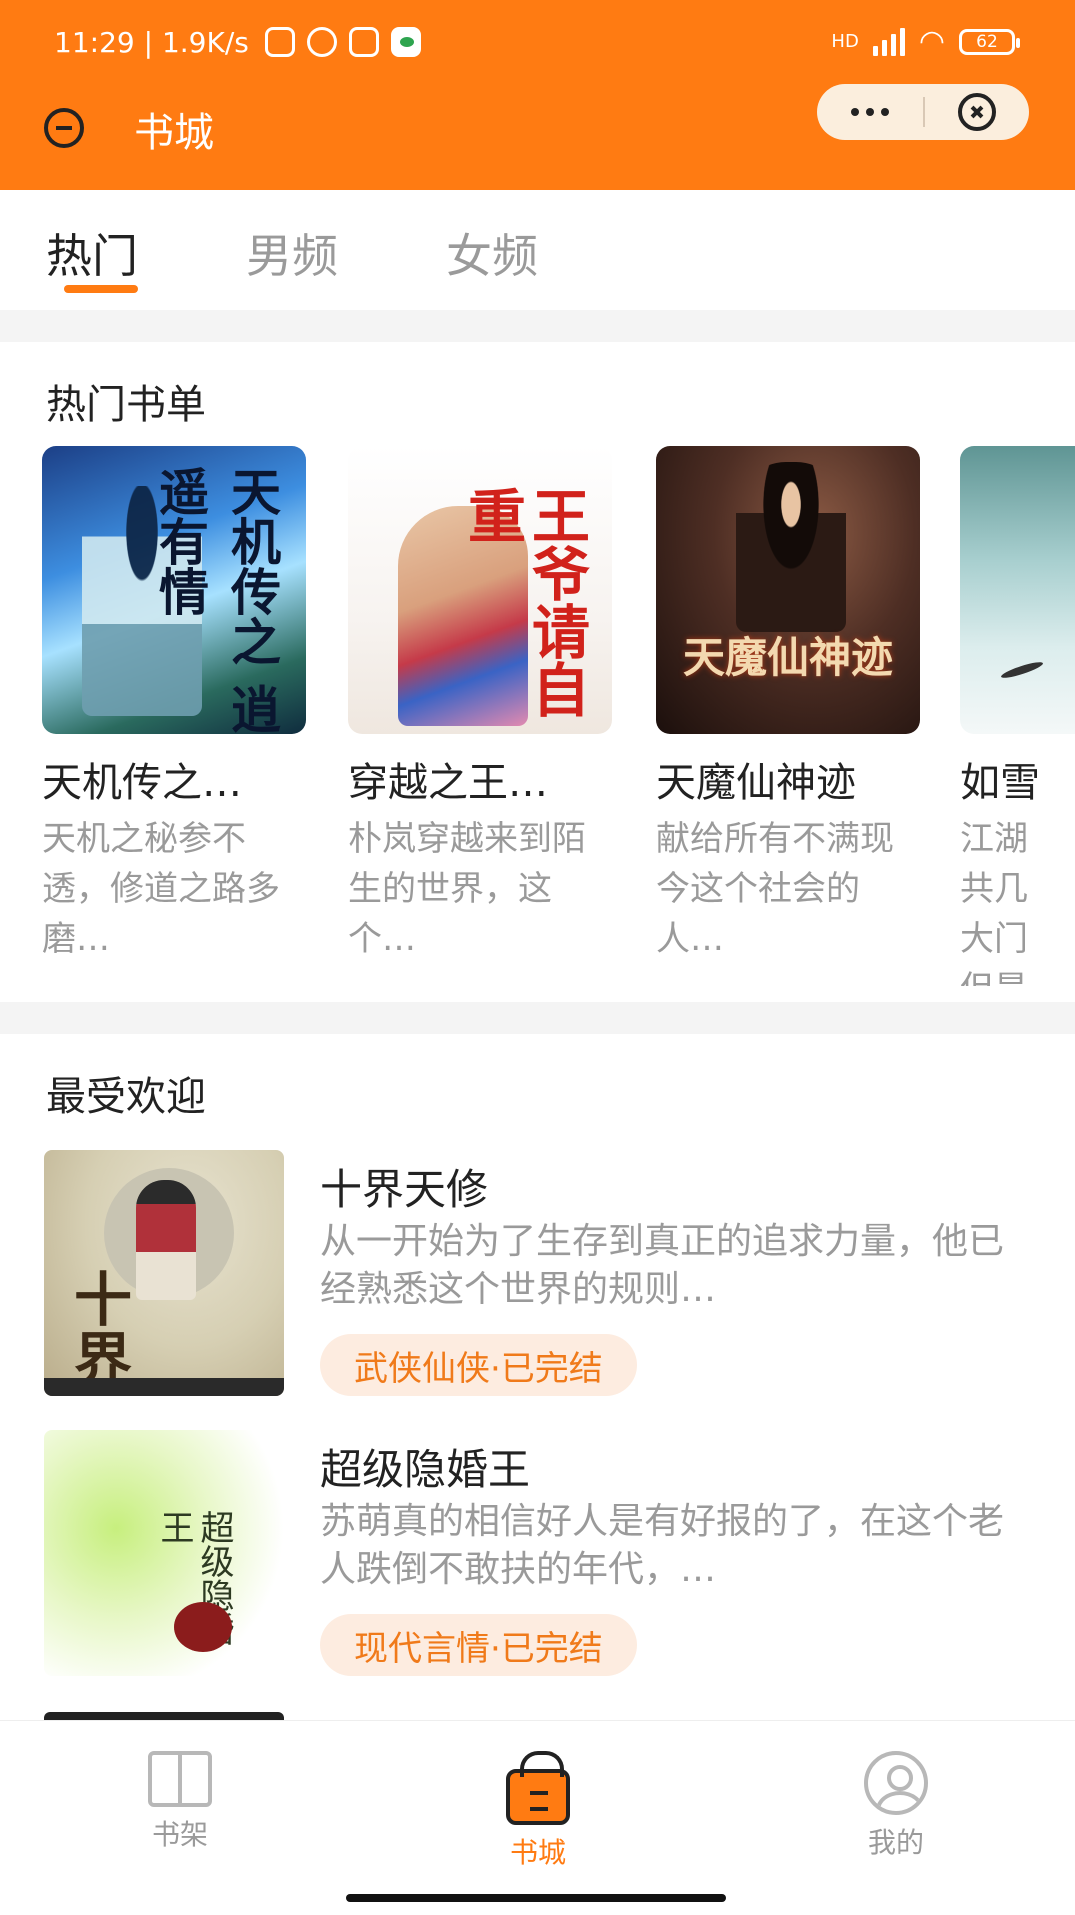  Describe the element at coordinates (538, 1788) in the screenshot. I see `store-bag-icon` at that location.